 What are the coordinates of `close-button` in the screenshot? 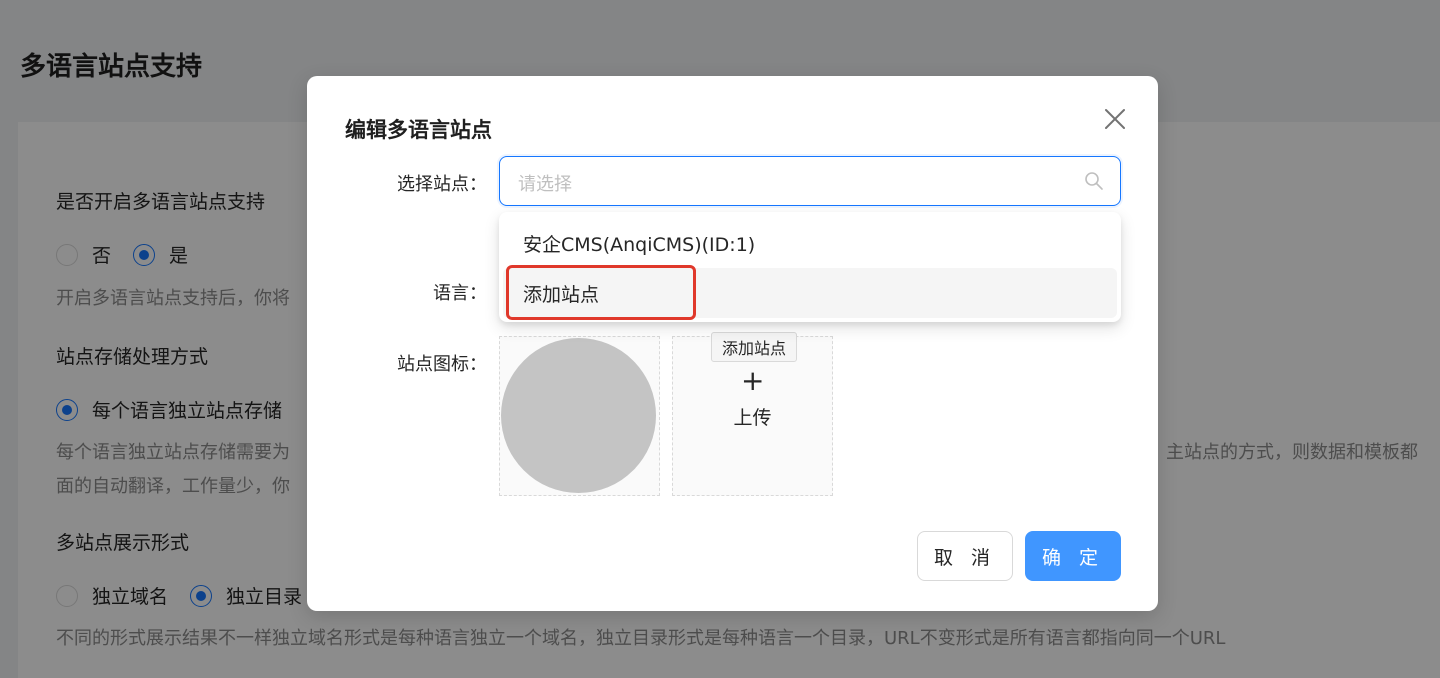 It's located at (1115, 119).